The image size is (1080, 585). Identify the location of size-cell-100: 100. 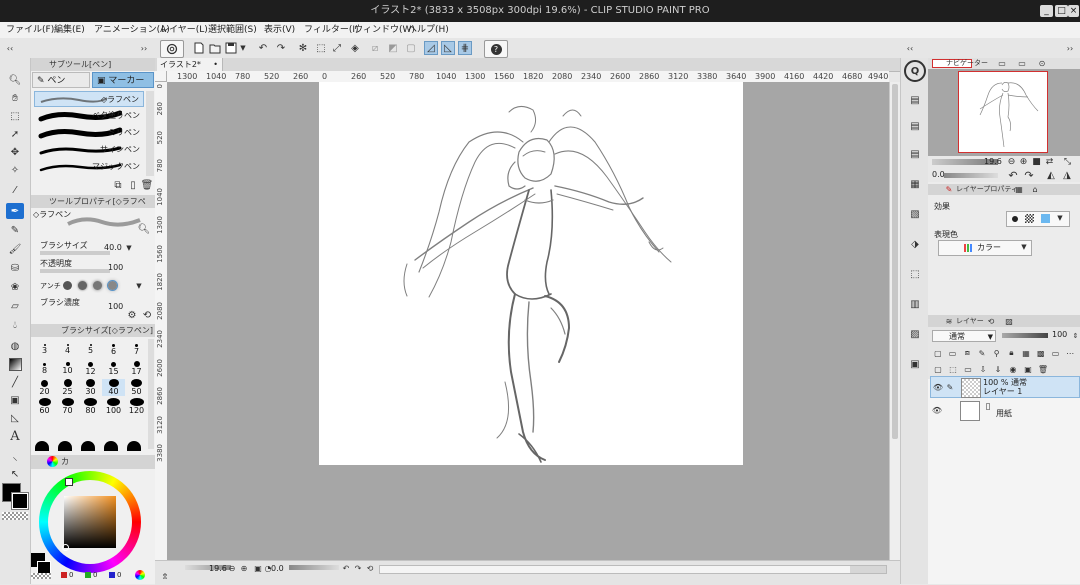
(113, 406).